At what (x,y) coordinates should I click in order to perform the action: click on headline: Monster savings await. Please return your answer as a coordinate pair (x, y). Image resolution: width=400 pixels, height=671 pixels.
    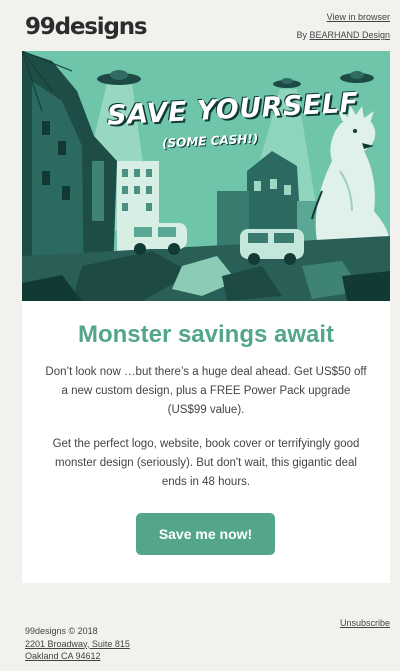
    Looking at the image, I should click on (206, 334).